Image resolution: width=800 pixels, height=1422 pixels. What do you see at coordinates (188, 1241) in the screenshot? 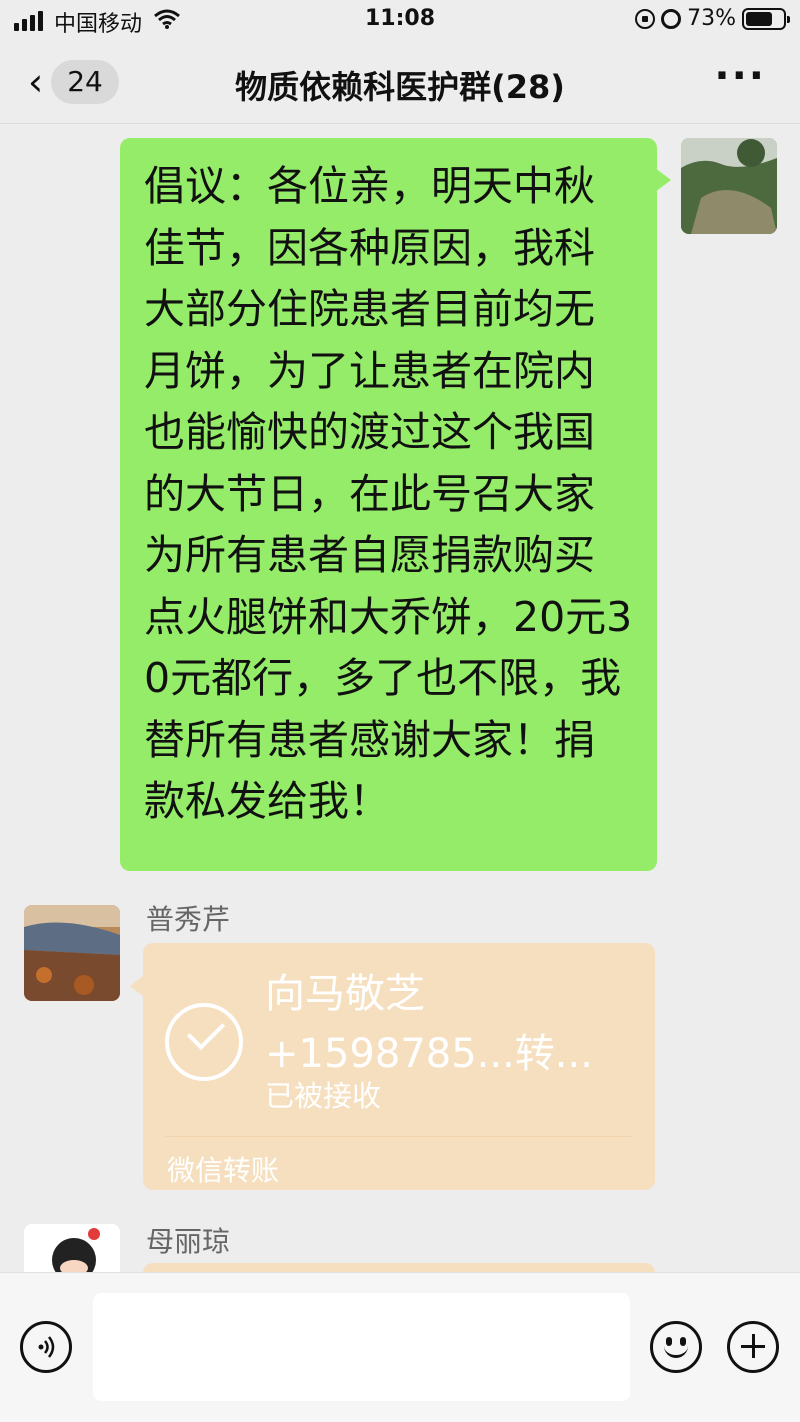
I see `sender-name: 母丽琼` at bounding box center [188, 1241].